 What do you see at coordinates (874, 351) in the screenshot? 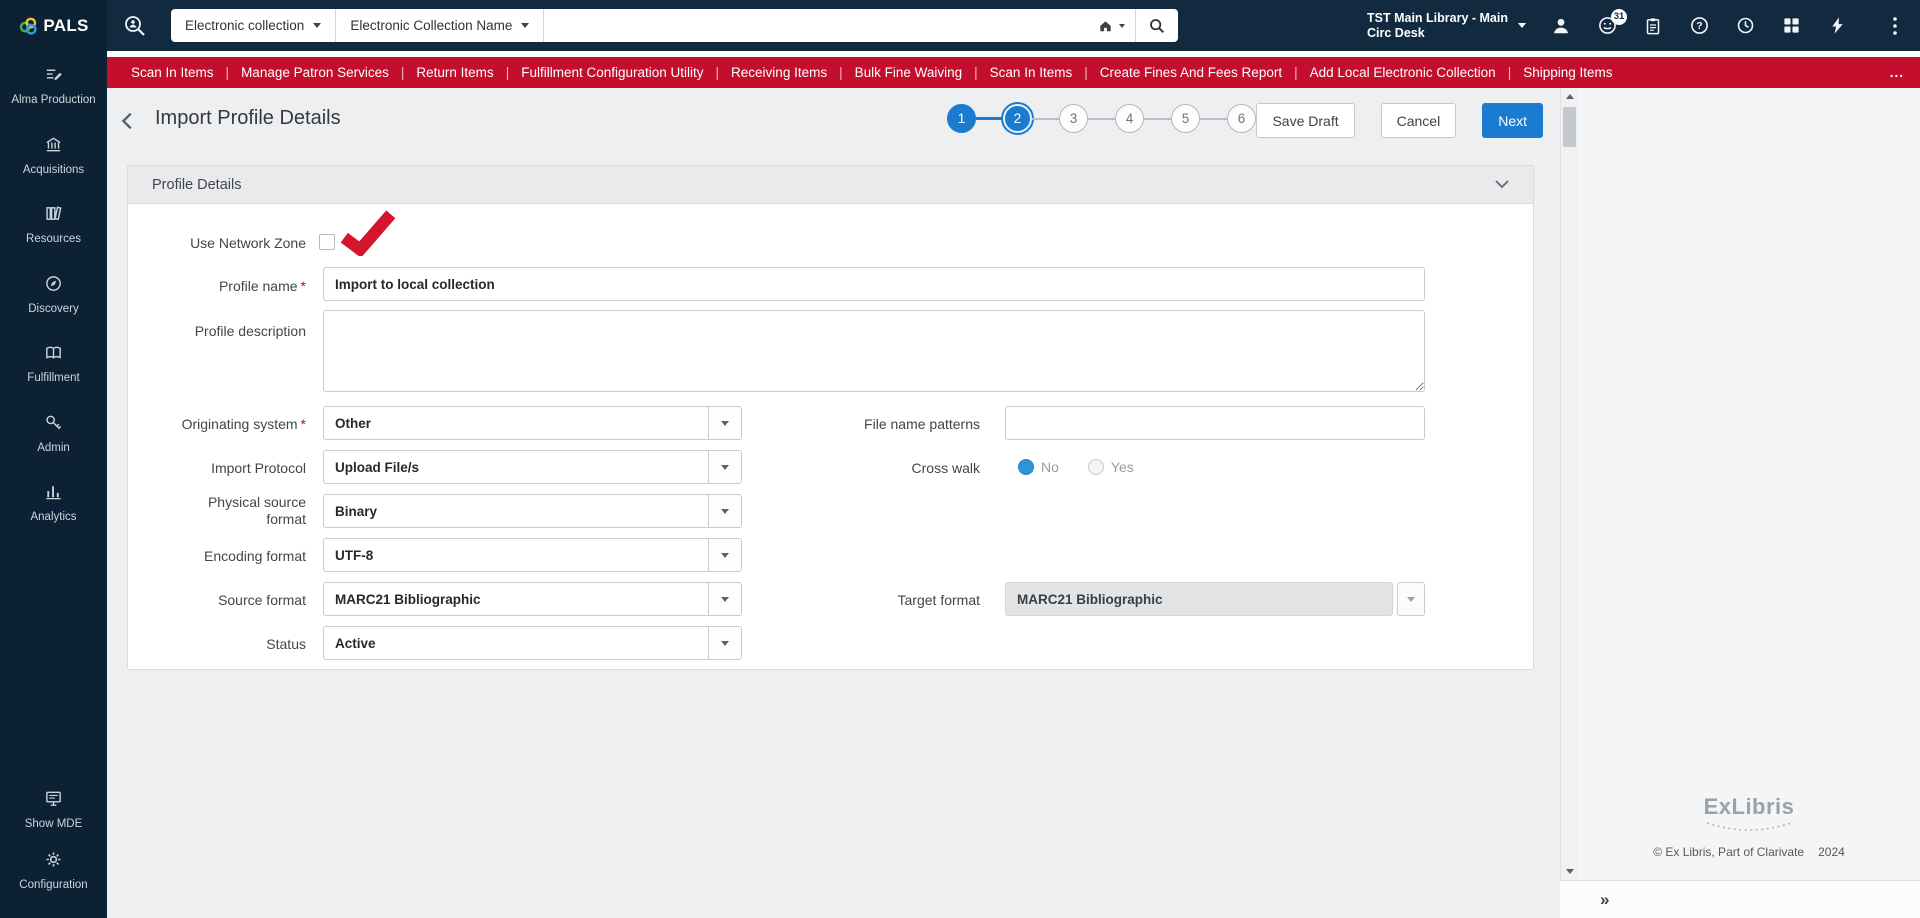
I see `profile-description-textarea` at bounding box center [874, 351].